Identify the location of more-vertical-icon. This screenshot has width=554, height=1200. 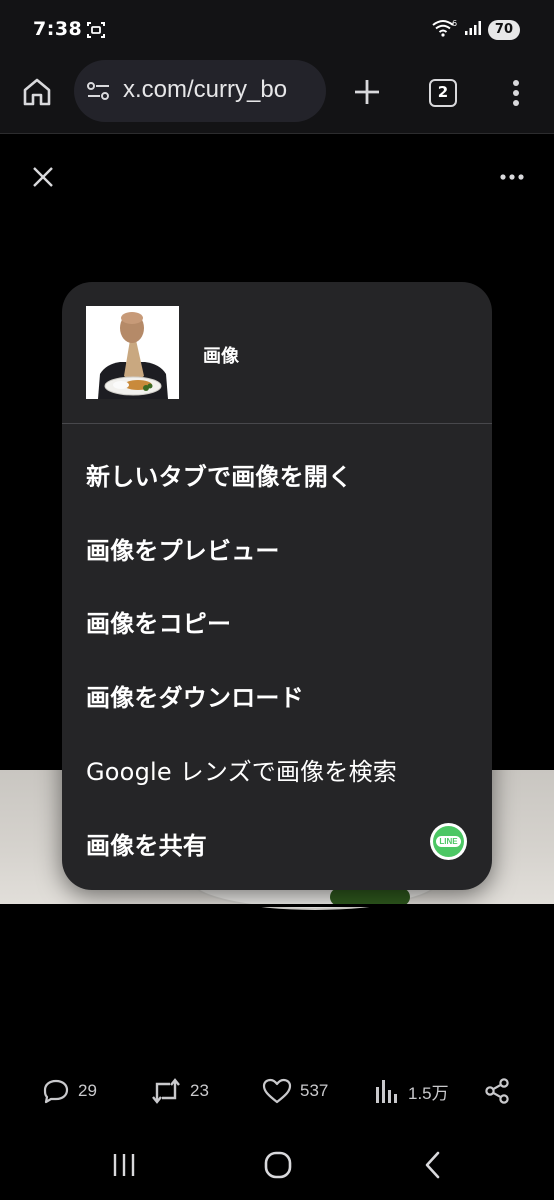
(516, 93).